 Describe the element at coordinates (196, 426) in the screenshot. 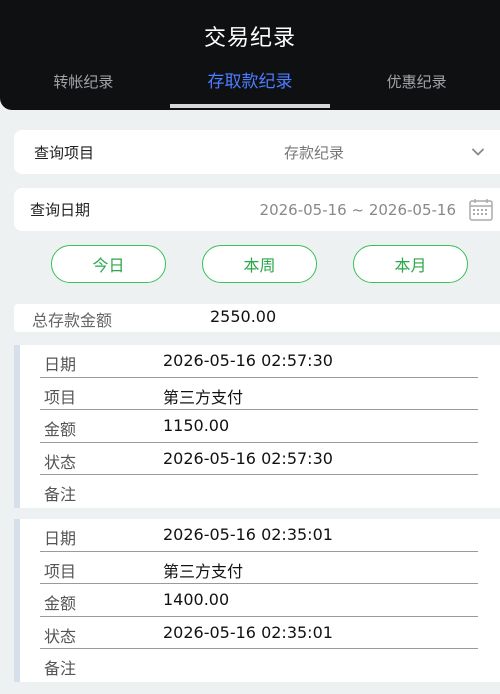

I see `record-value: 1150.00` at that location.